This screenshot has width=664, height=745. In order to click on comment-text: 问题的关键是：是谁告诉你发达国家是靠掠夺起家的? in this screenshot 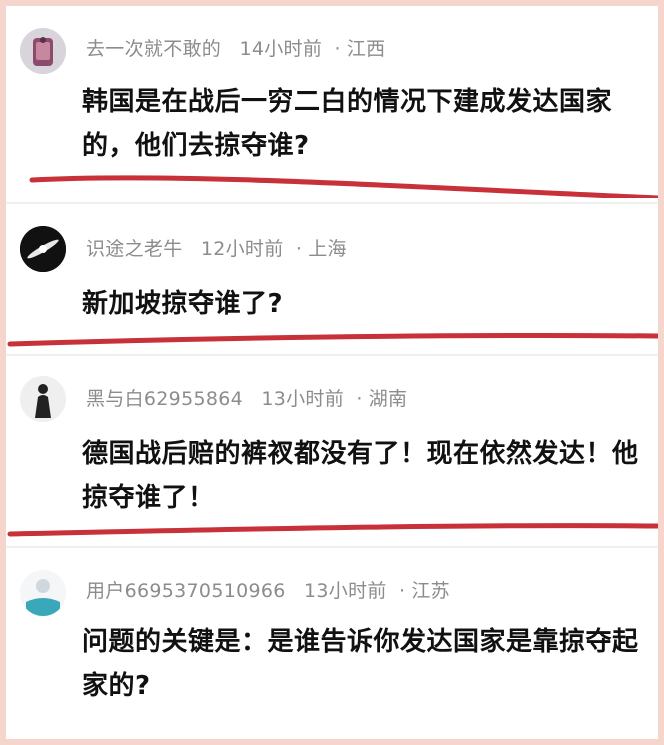, I will do `click(360, 664)`.